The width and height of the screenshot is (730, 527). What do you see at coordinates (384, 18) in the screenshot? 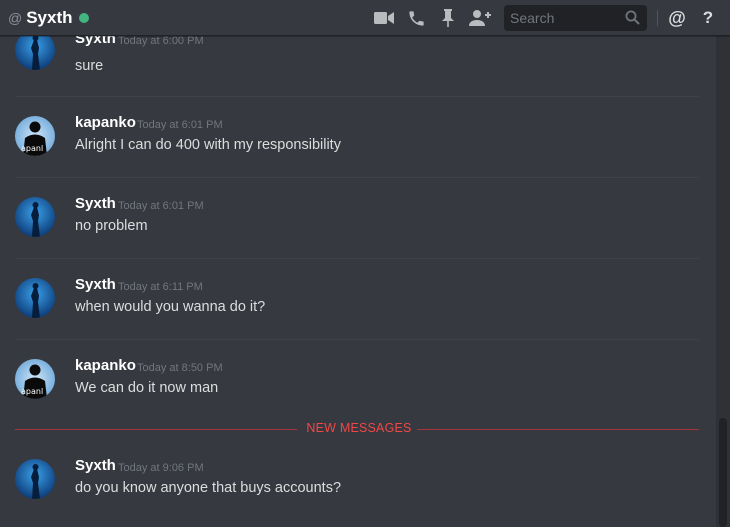
I see `video-call-icon` at bounding box center [384, 18].